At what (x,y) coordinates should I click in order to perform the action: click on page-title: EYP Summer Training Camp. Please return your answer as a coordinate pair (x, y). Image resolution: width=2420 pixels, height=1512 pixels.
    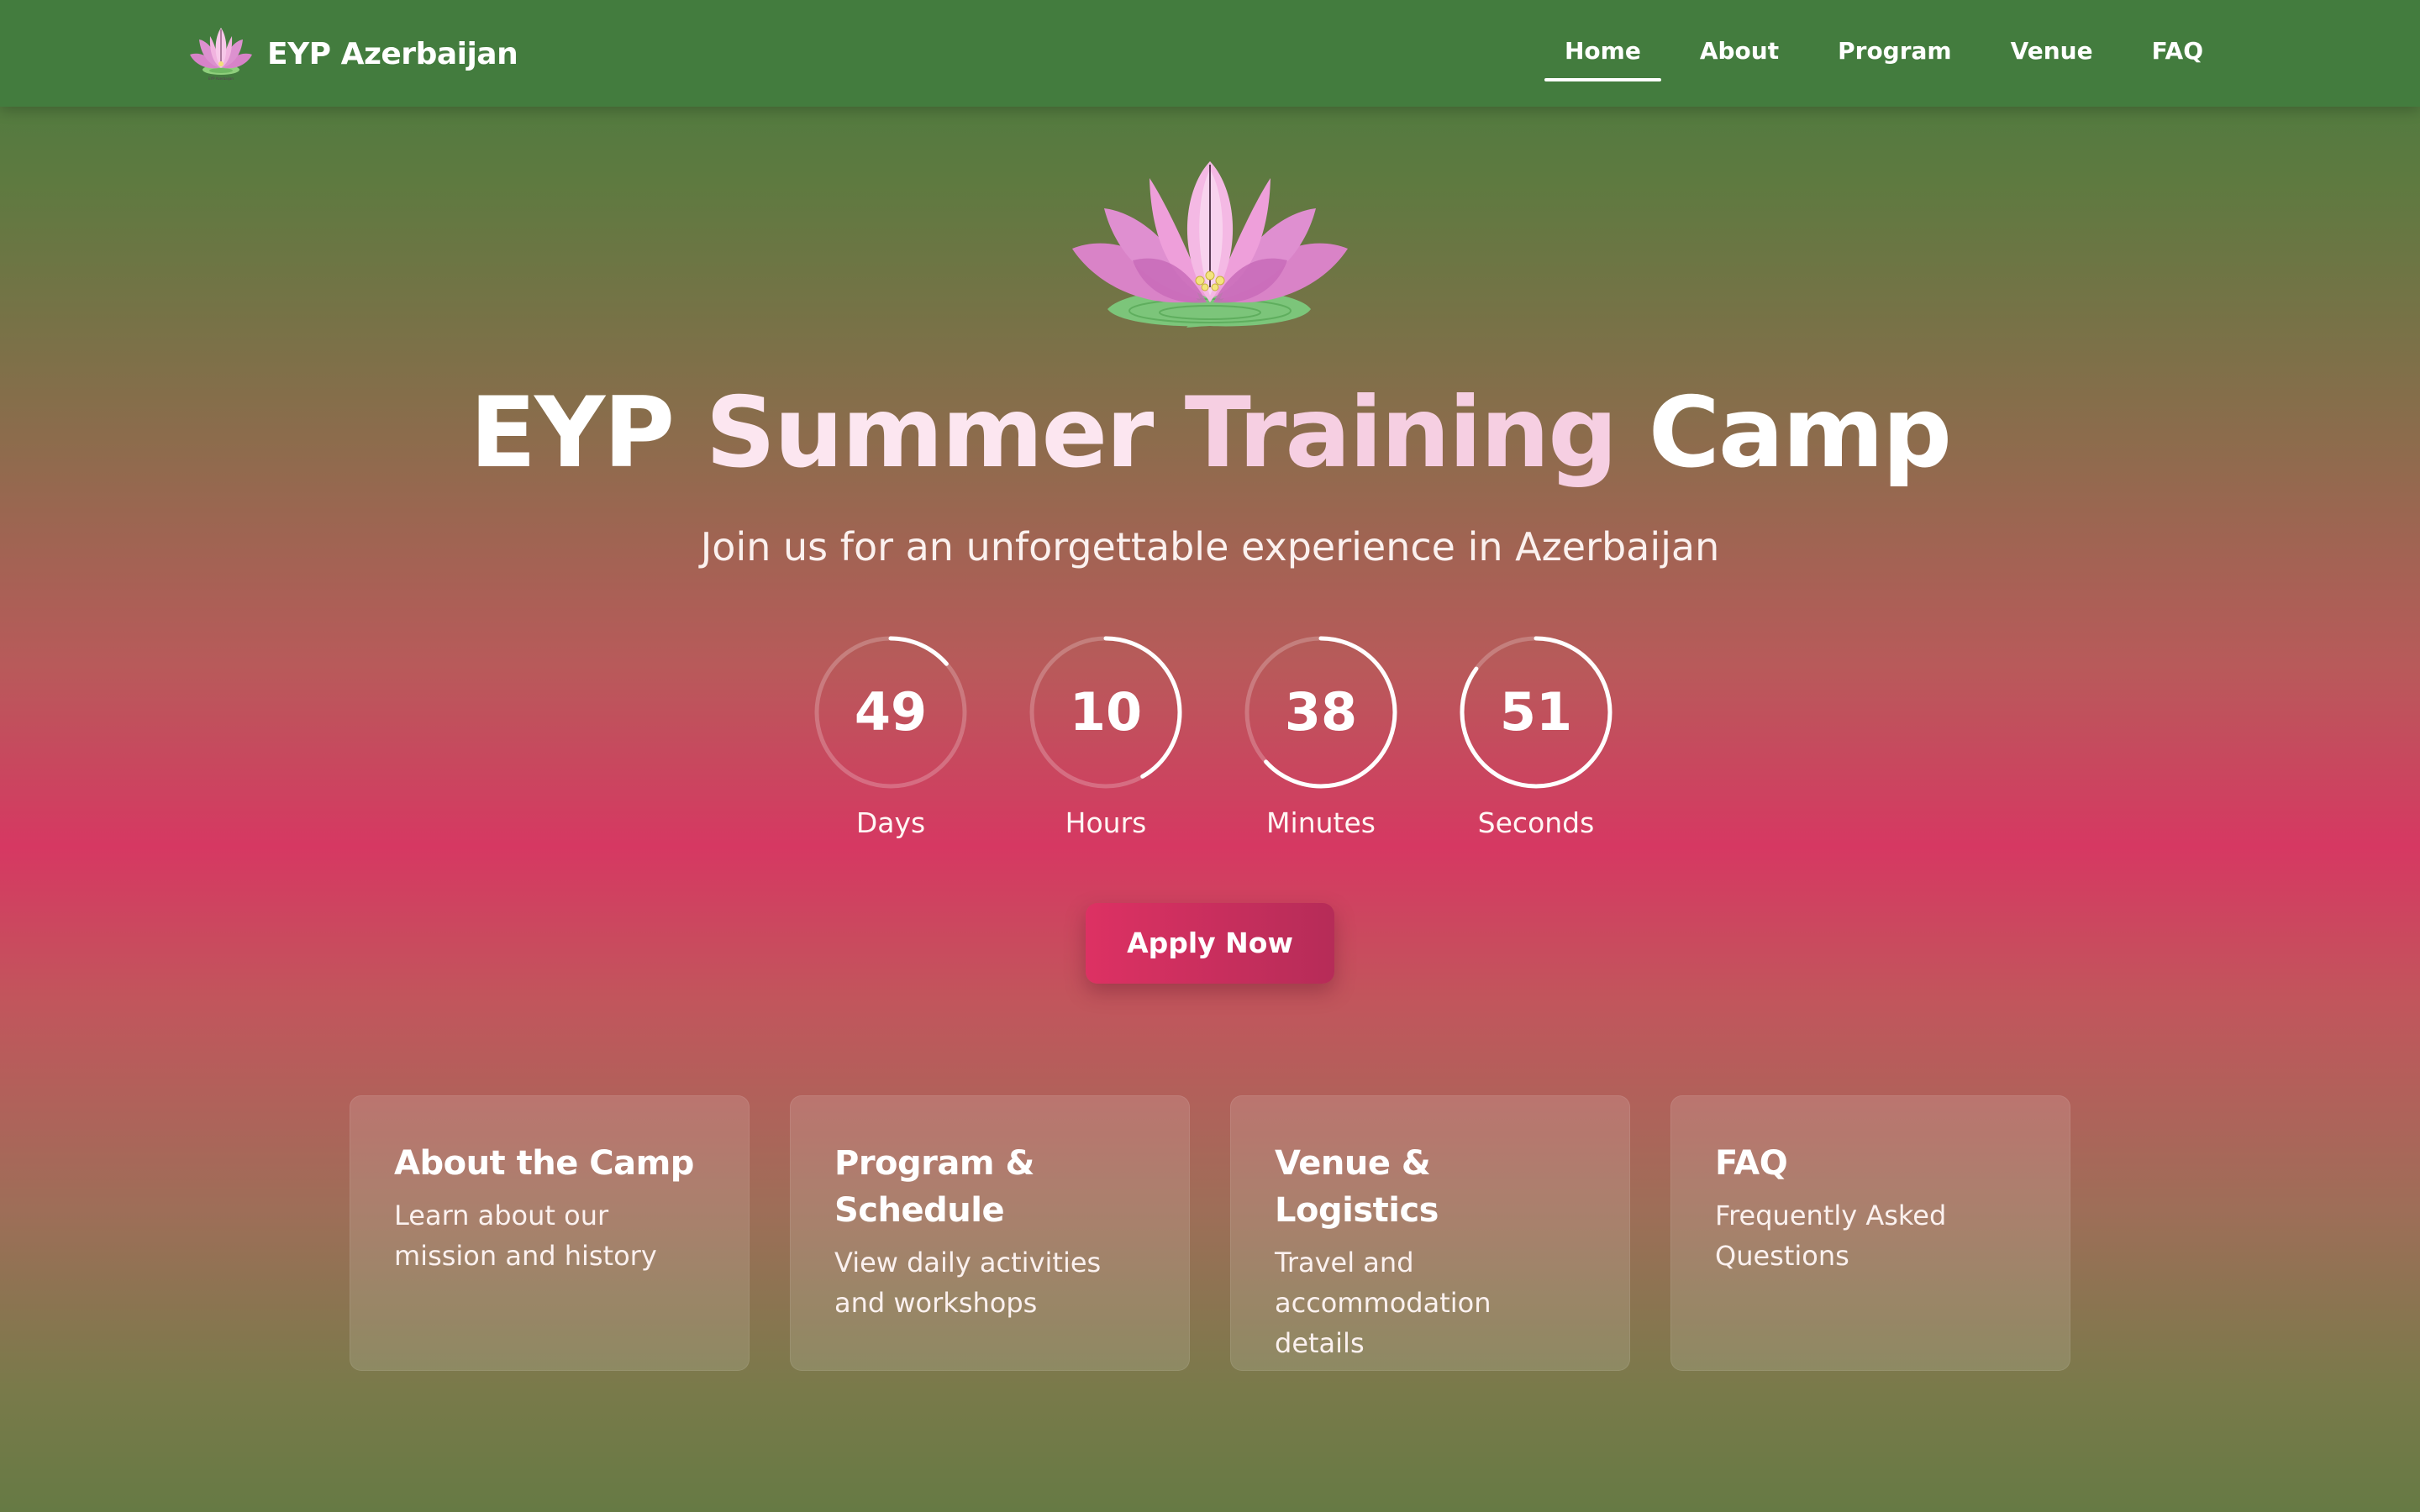
    Looking at the image, I should click on (1210, 433).